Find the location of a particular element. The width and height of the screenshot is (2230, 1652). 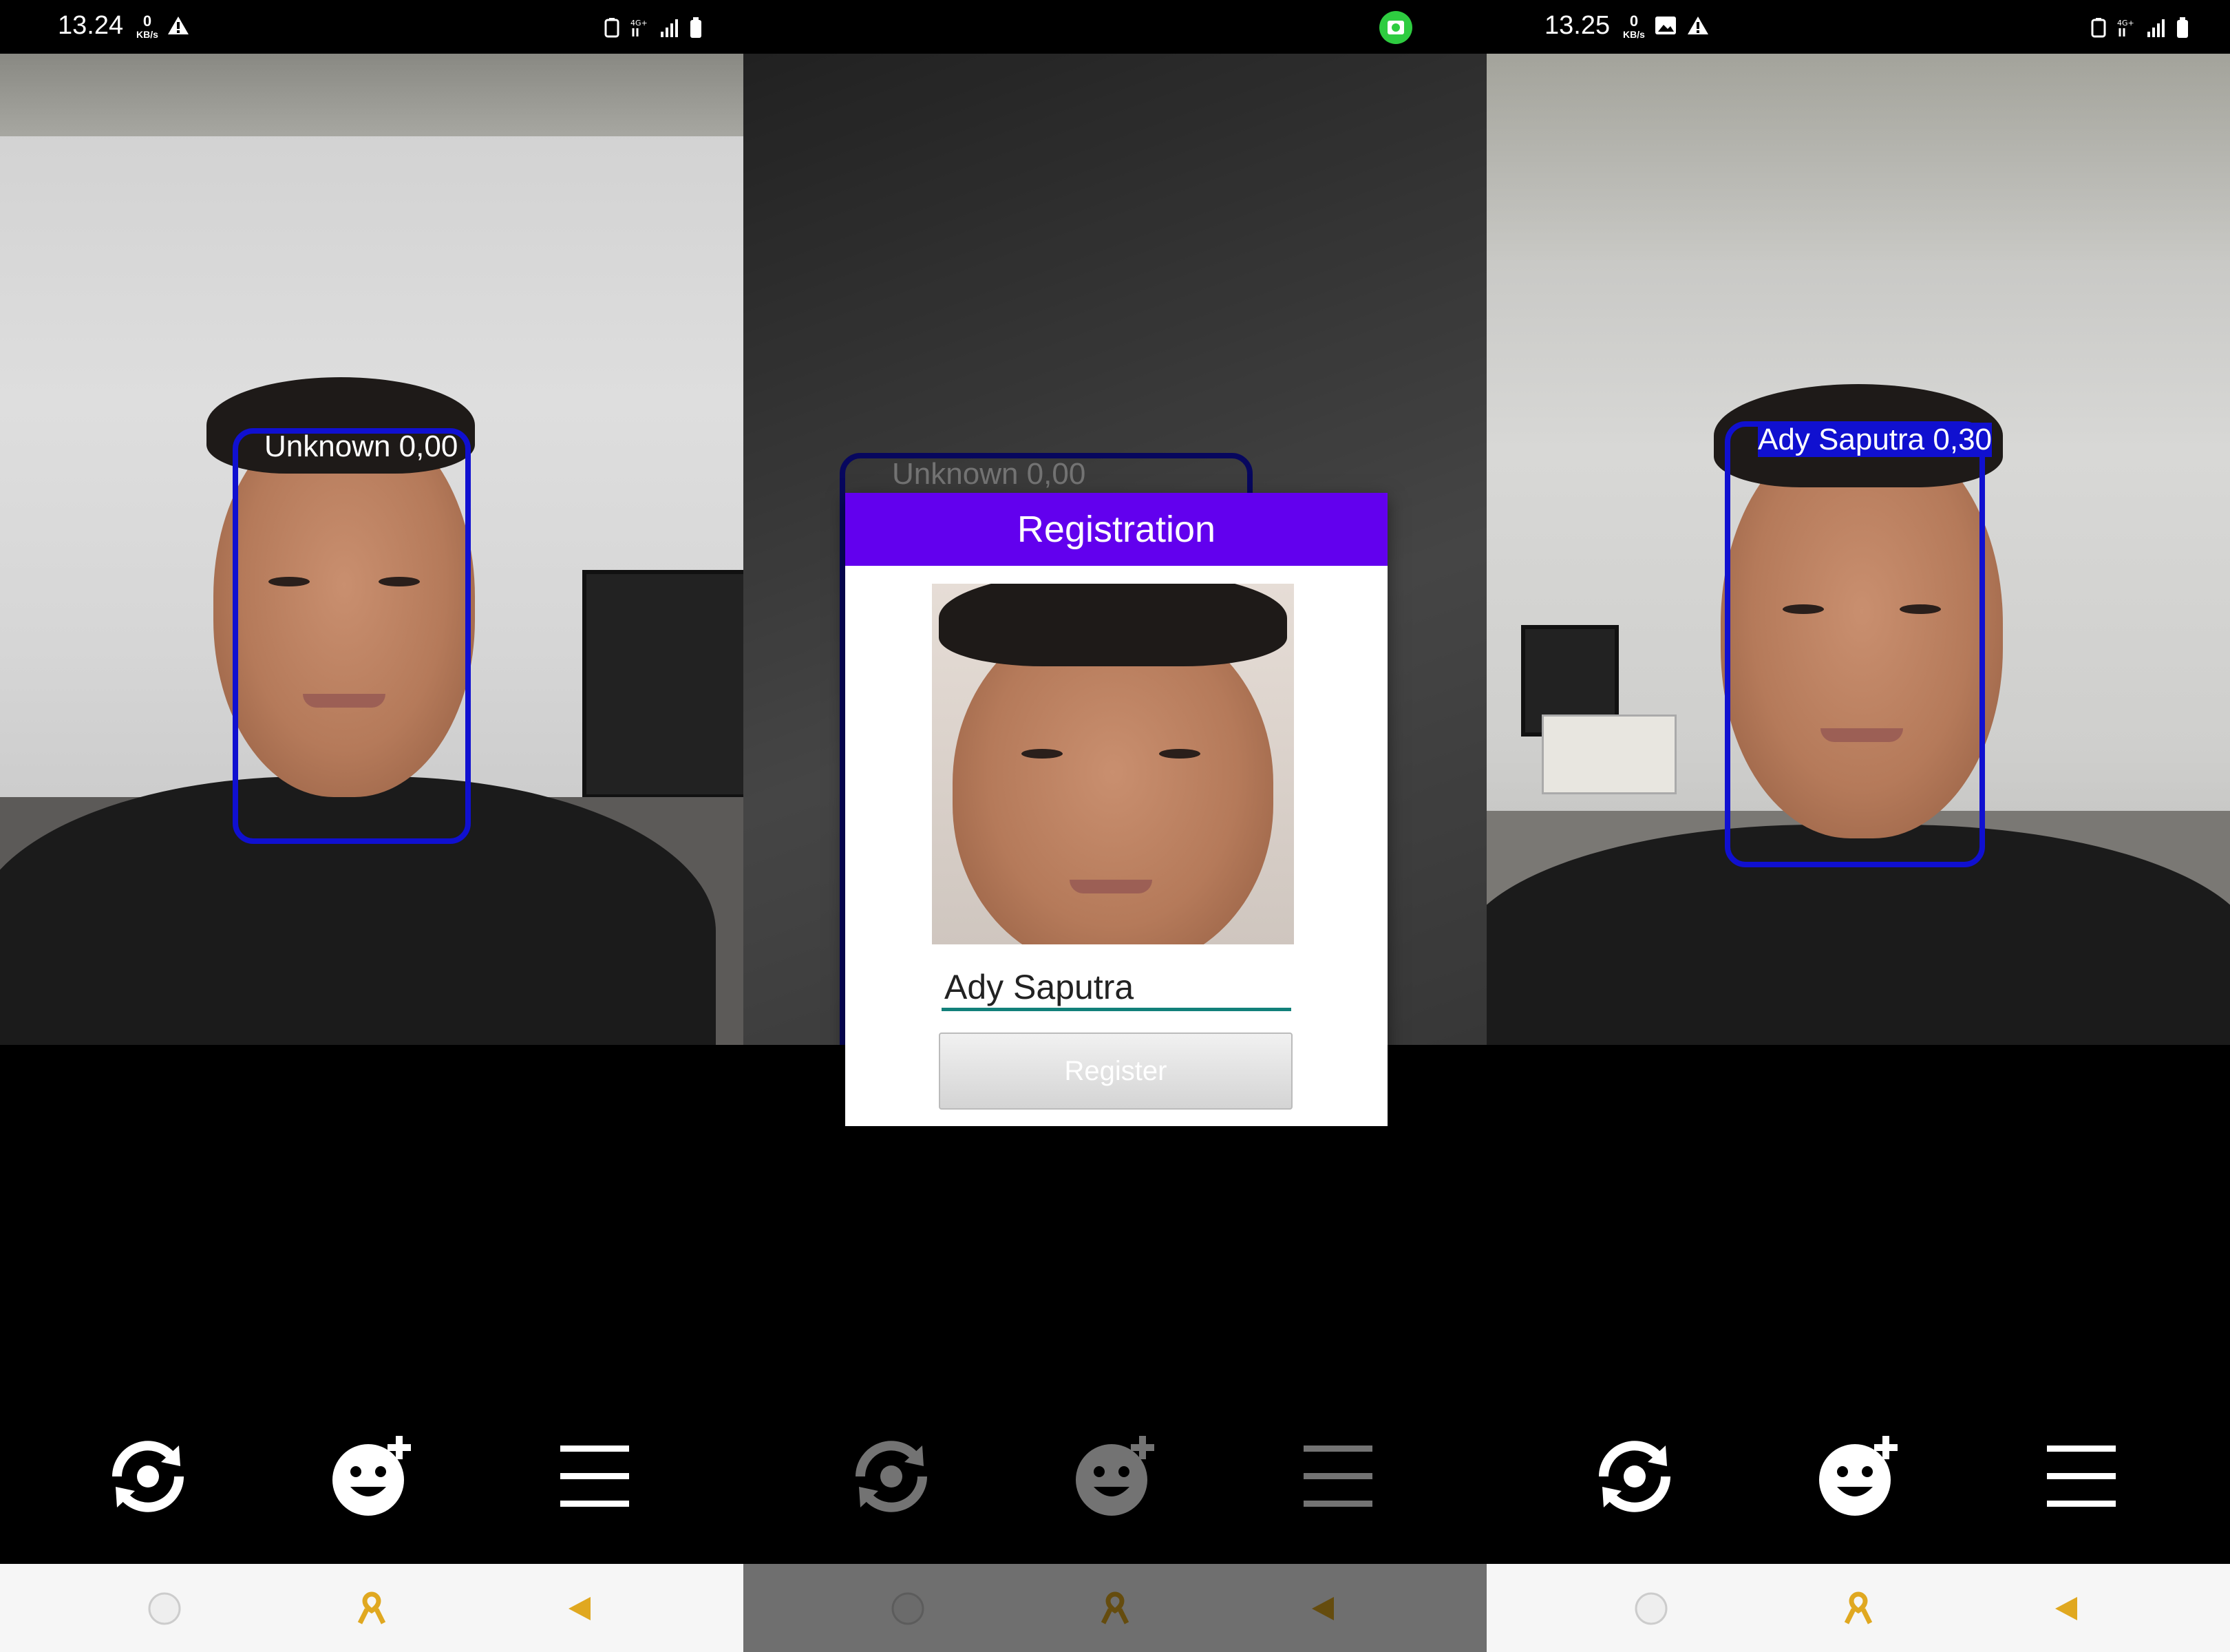

register-button: Register is located at coordinates (1116, 1071).